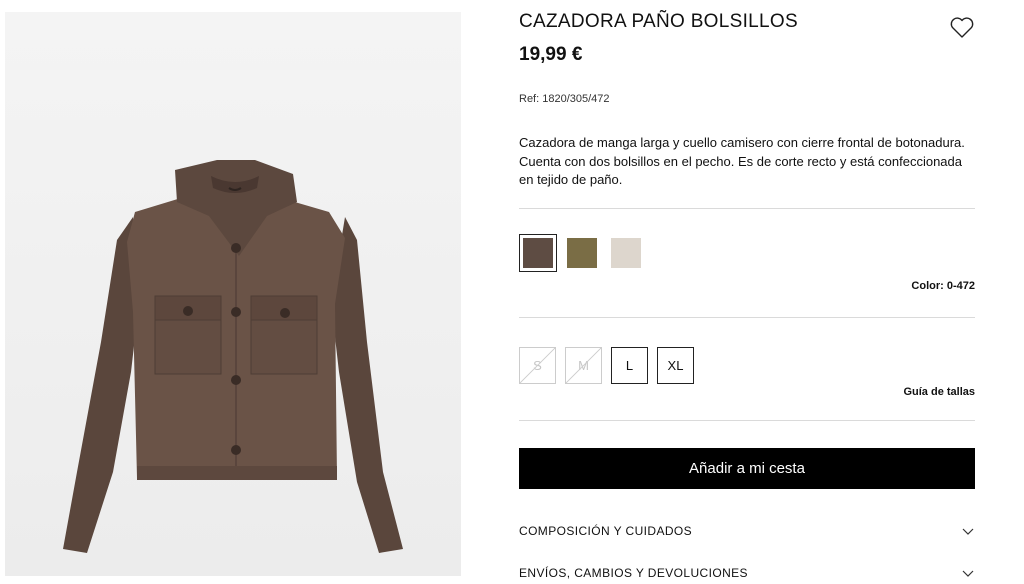 Image resolution: width=1024 pixels, height=584 pixels. Describe the element at coordinates (626, 253) in the screenshot. I see `color-swatch-cream` at that location.